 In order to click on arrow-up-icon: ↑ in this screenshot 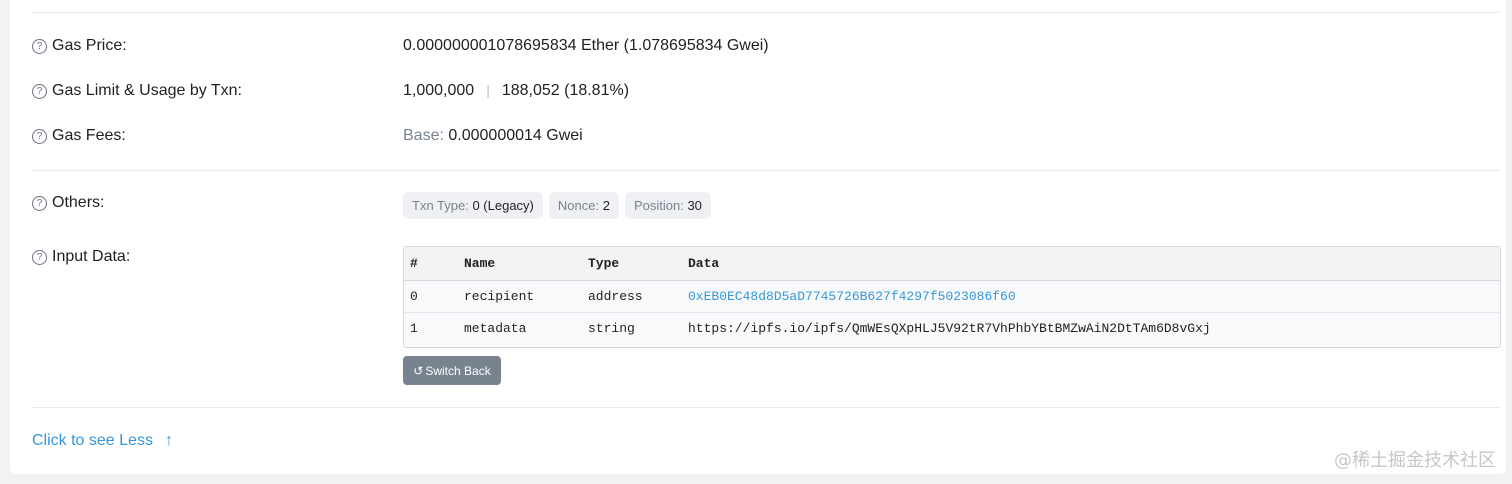, I will do `click(168, 440)`.